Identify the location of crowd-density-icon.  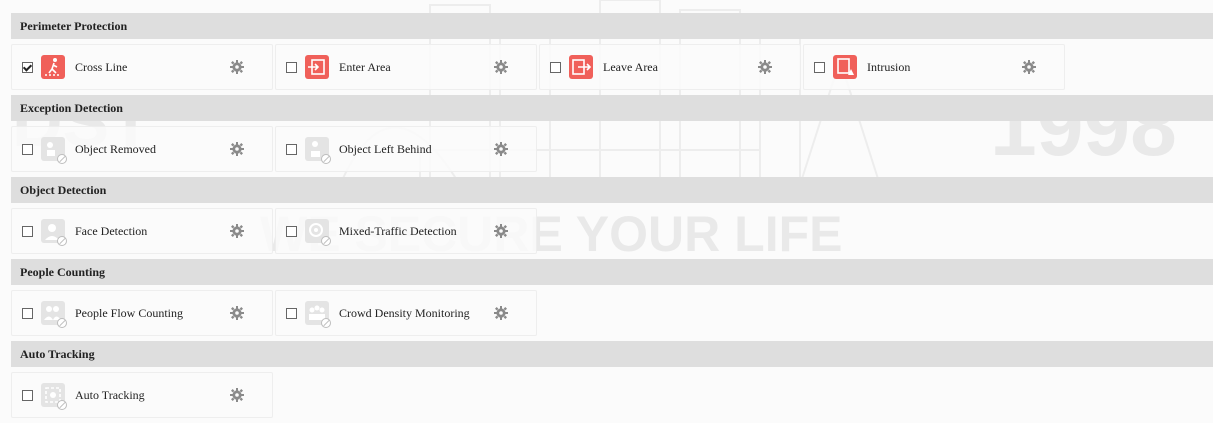
(318, 314).